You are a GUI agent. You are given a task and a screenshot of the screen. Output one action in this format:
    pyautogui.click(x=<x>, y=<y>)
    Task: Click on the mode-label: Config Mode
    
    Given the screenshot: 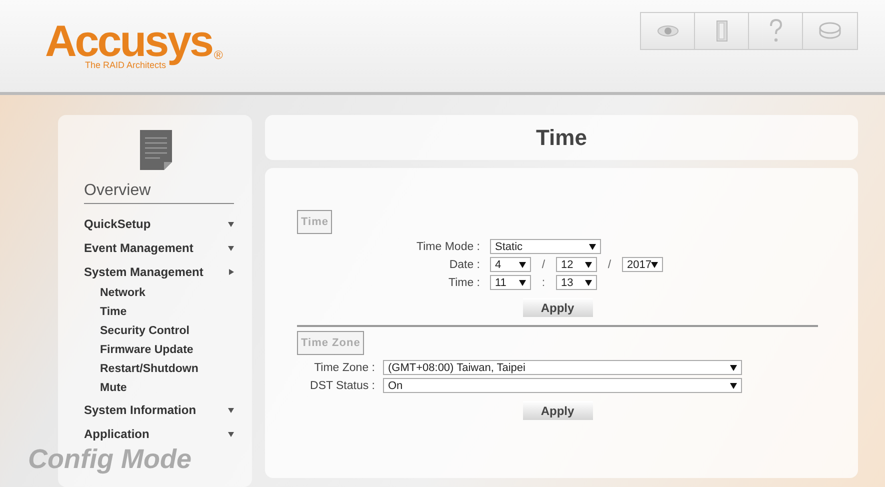 What is the action you would take?
    pyautogui.click(x=110, y=459)
    